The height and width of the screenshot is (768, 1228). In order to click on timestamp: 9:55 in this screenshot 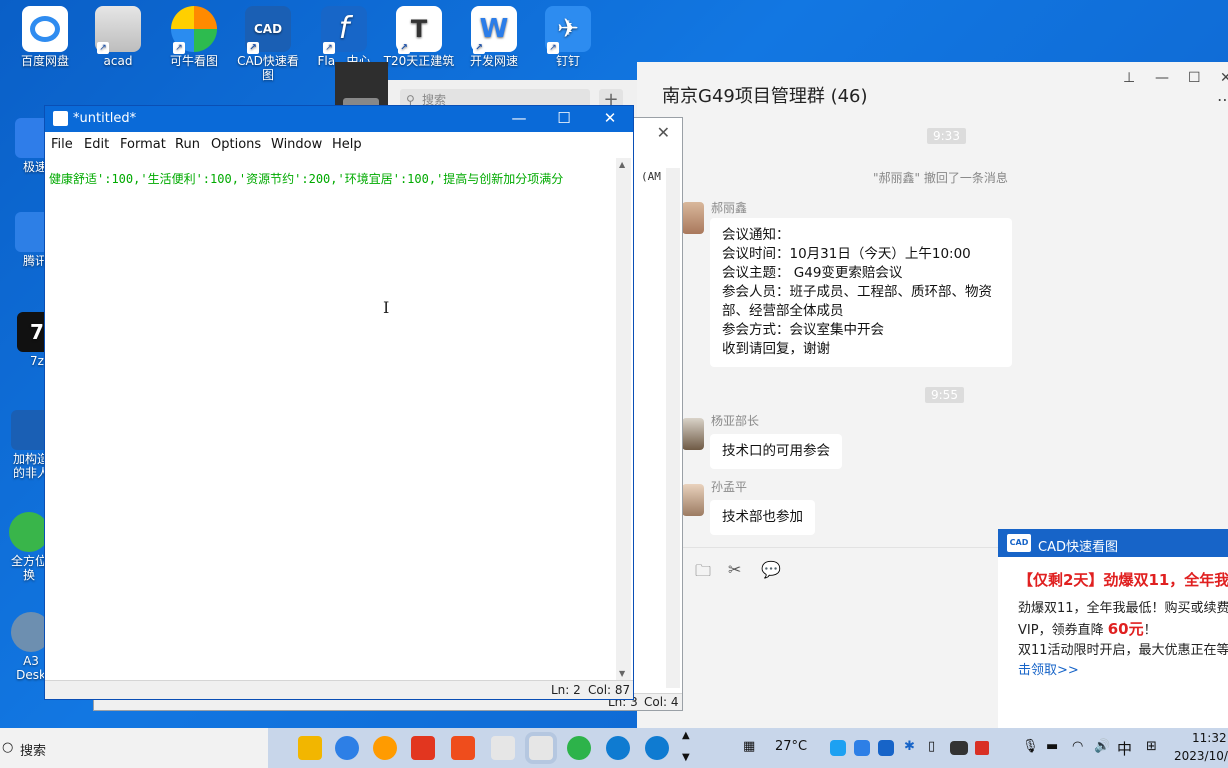, I will do `click(944, 395)`.